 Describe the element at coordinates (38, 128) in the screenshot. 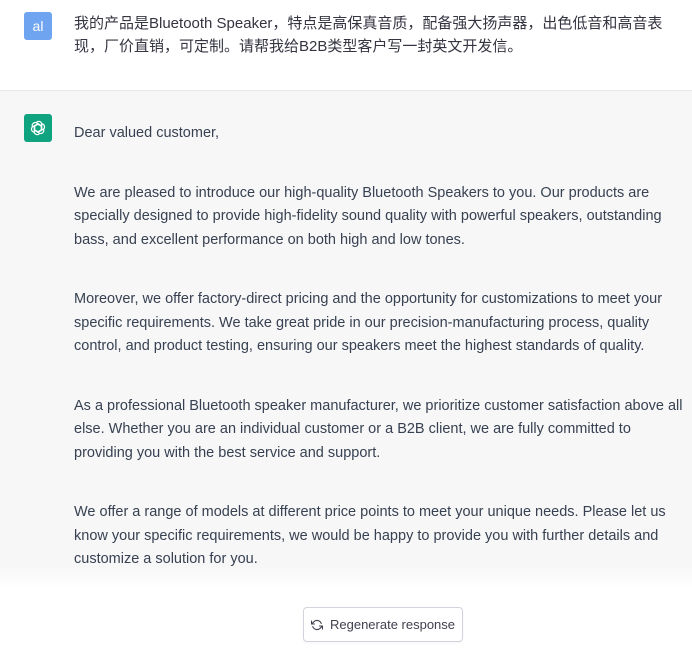

I see `openai-logo-icon` at that location.